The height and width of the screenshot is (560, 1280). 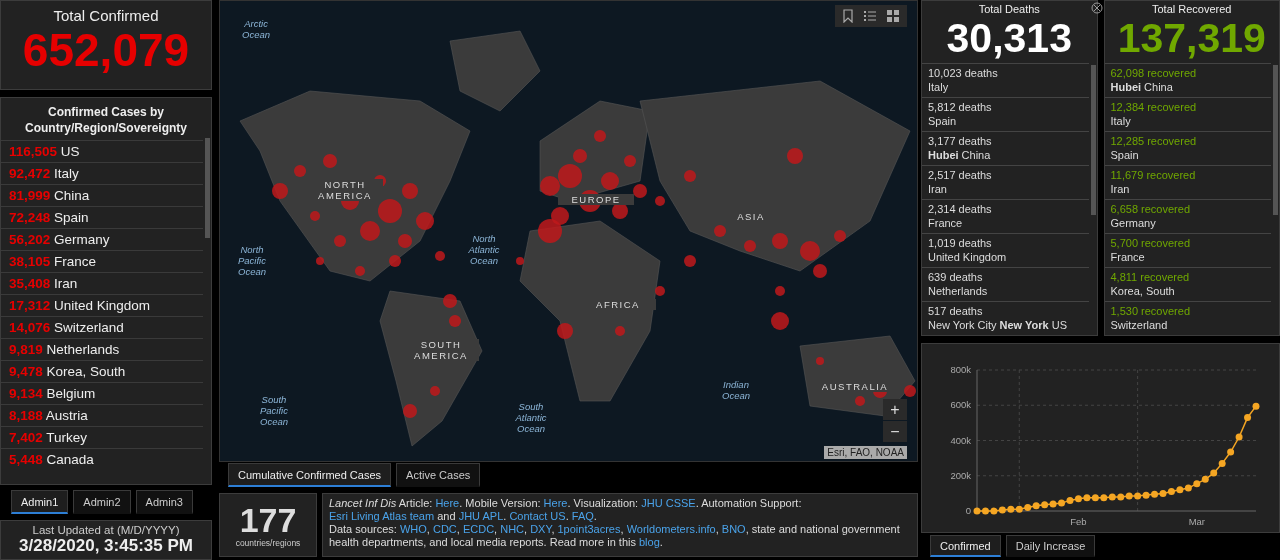 What do you see at coordinates (895, 409) in the screenshot?
I see `zoom-in-button: +` at bounding box center [895, 409].